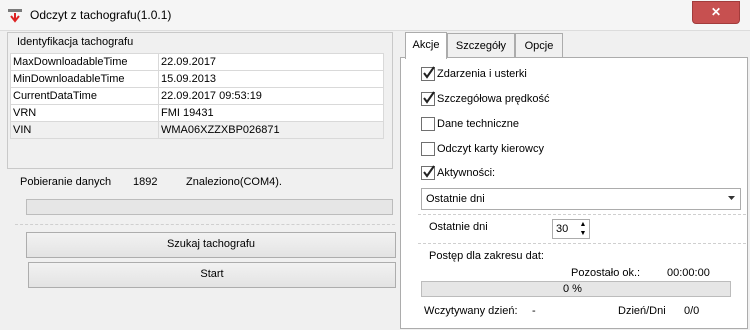 The image size is (750, 330). Describe the element at coordinates (490, 149) in the screenshot. I see `driver-card-checkbox-label: Odczyt karty kierowcy` at that location.